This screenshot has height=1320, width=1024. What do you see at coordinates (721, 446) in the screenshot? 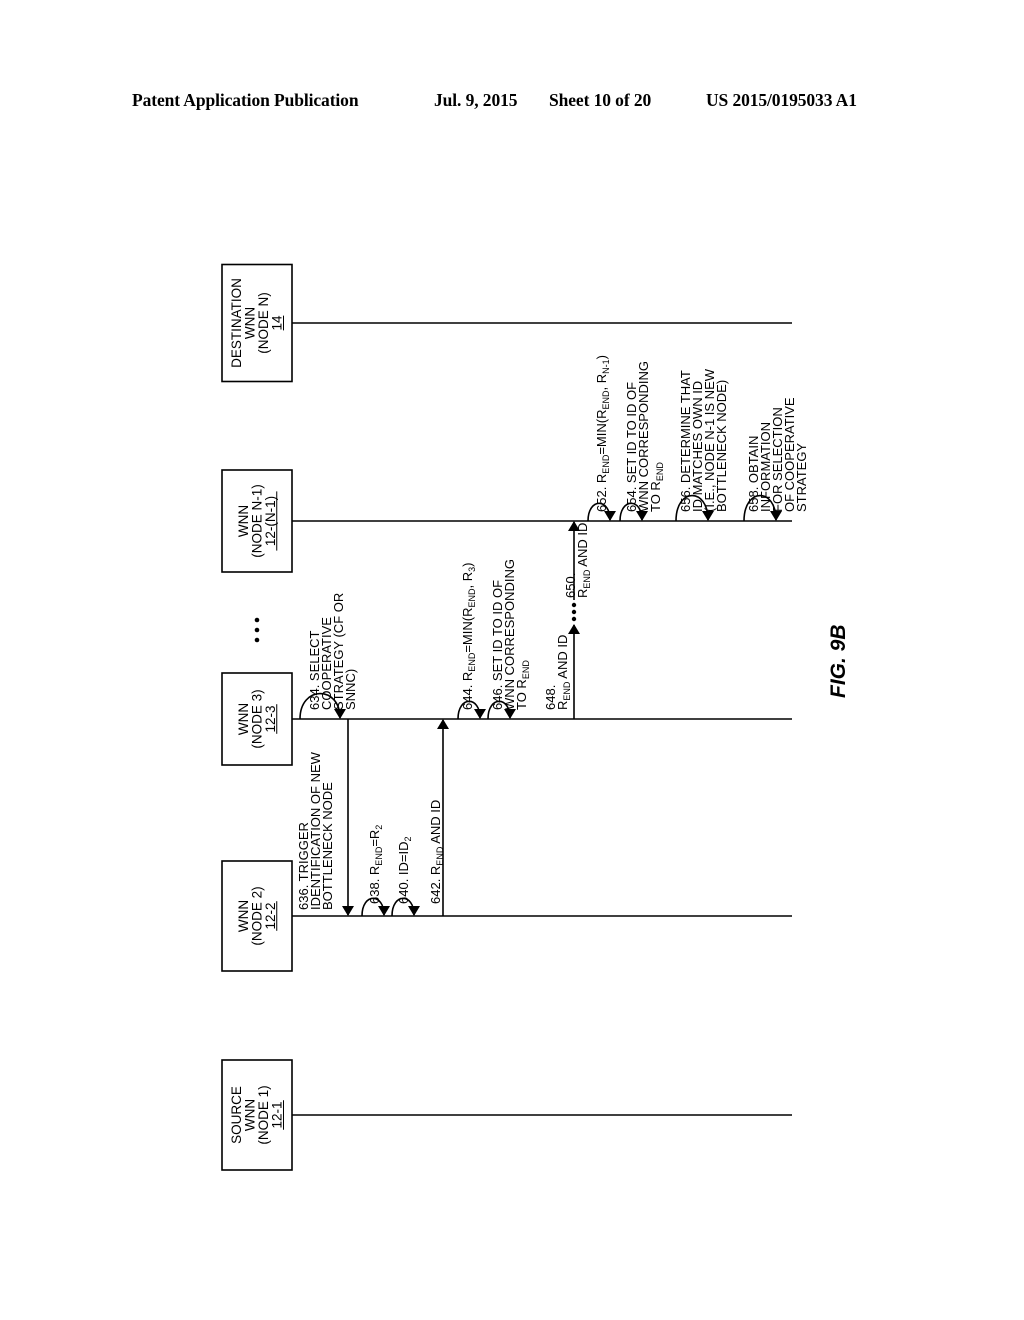
I see `step-label-line: BOTTLENECK NODE)` at bounding box center [721, 446].